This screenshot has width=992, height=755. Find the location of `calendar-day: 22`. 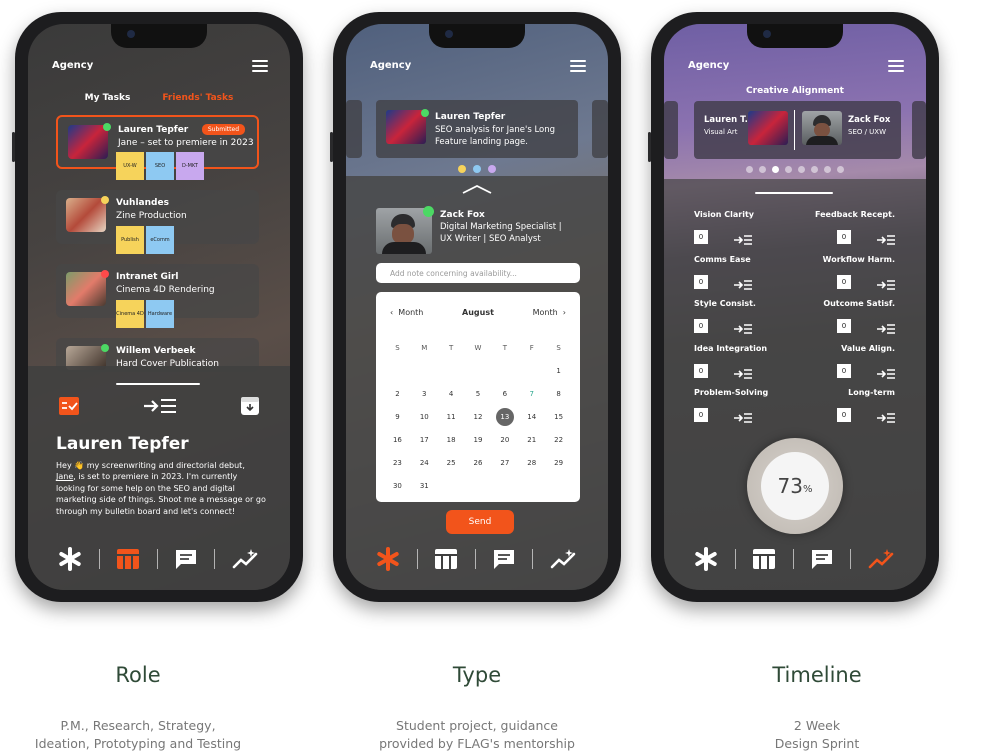

calendar-day: 22 is located at coordinates (558, 439).